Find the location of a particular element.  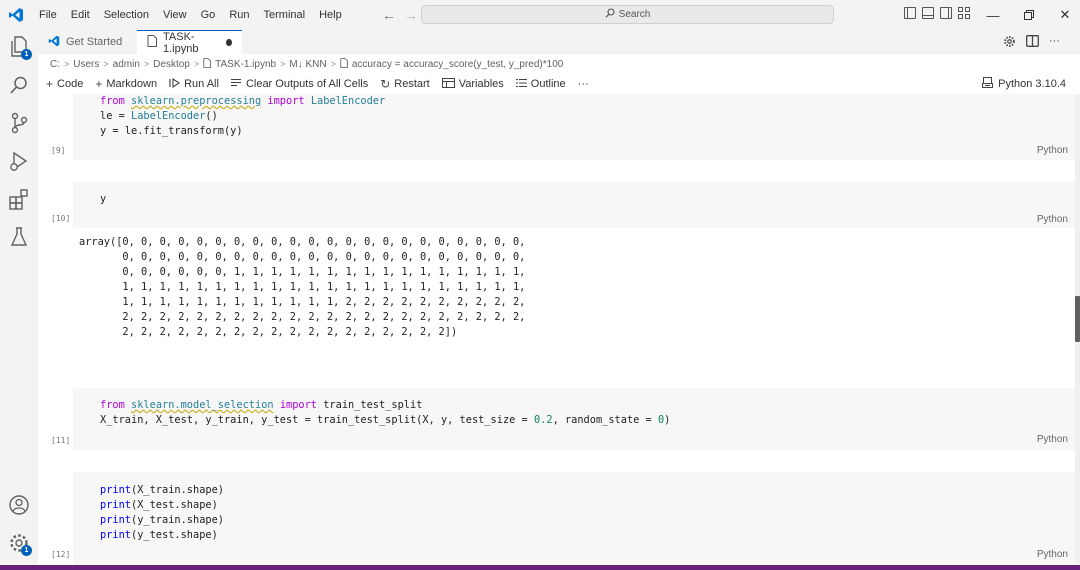

clear-outputs-button: Clear Outputs of All Cells is located at coordinates (299, 84).